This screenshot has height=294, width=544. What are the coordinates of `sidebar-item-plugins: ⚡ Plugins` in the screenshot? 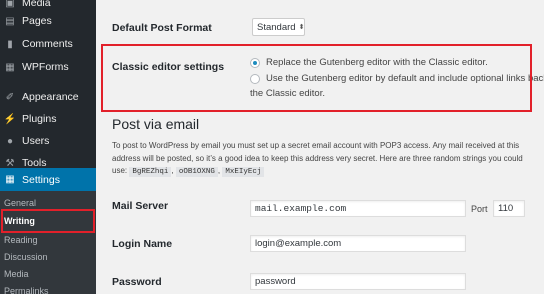 It's located at (48, 119).